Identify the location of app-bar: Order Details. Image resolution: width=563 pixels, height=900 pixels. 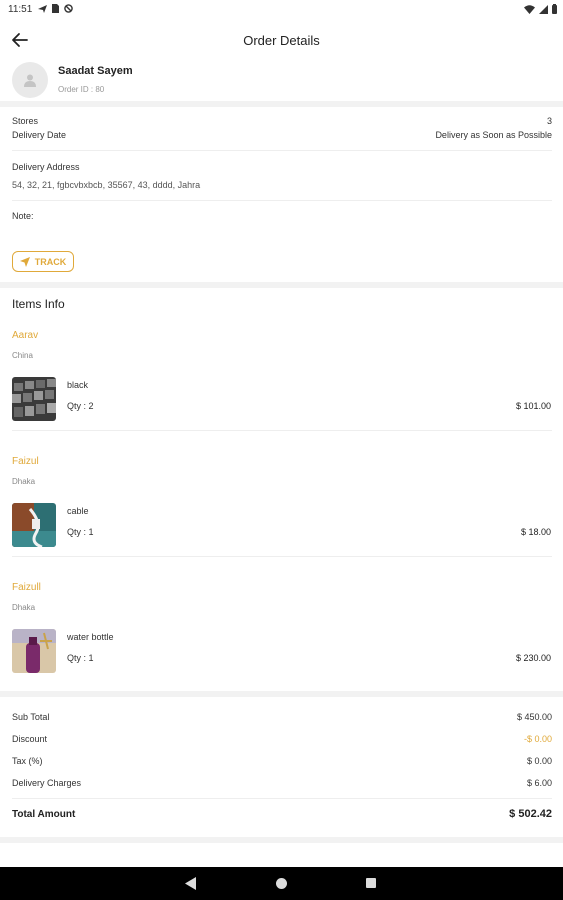
(281, 40).